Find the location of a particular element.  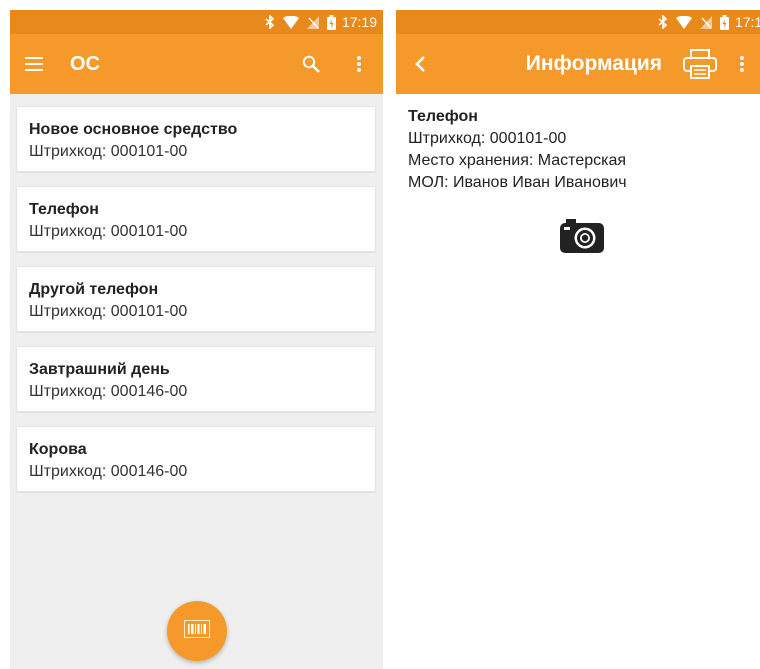

page-title: ОС is located at coordinates (85, 63).